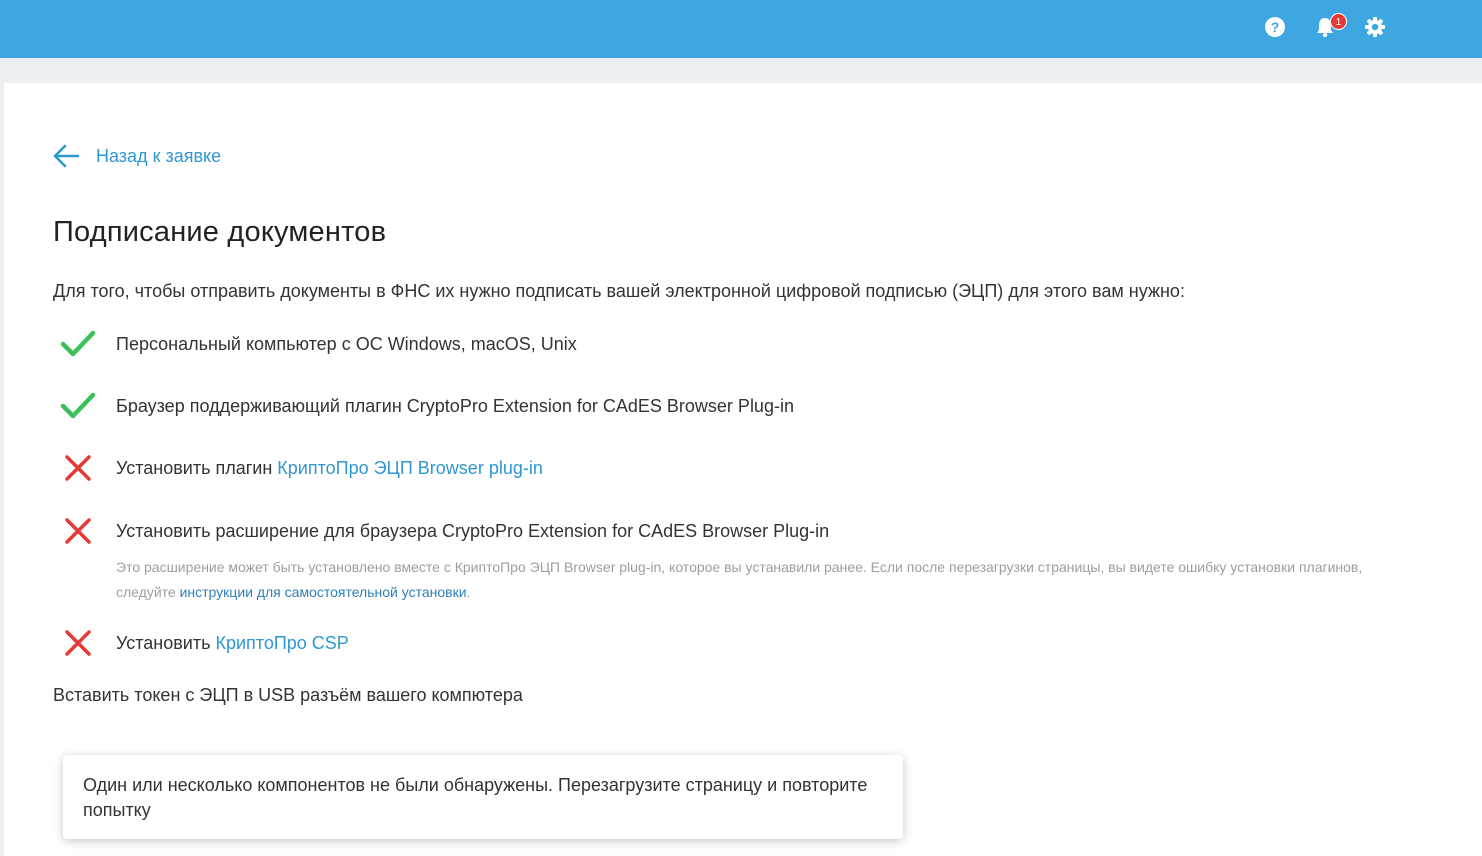 This screenshot has height=856, width=1482. I want to click on requirement-item: Установить КриптоПро CSP, so click(204, 643).